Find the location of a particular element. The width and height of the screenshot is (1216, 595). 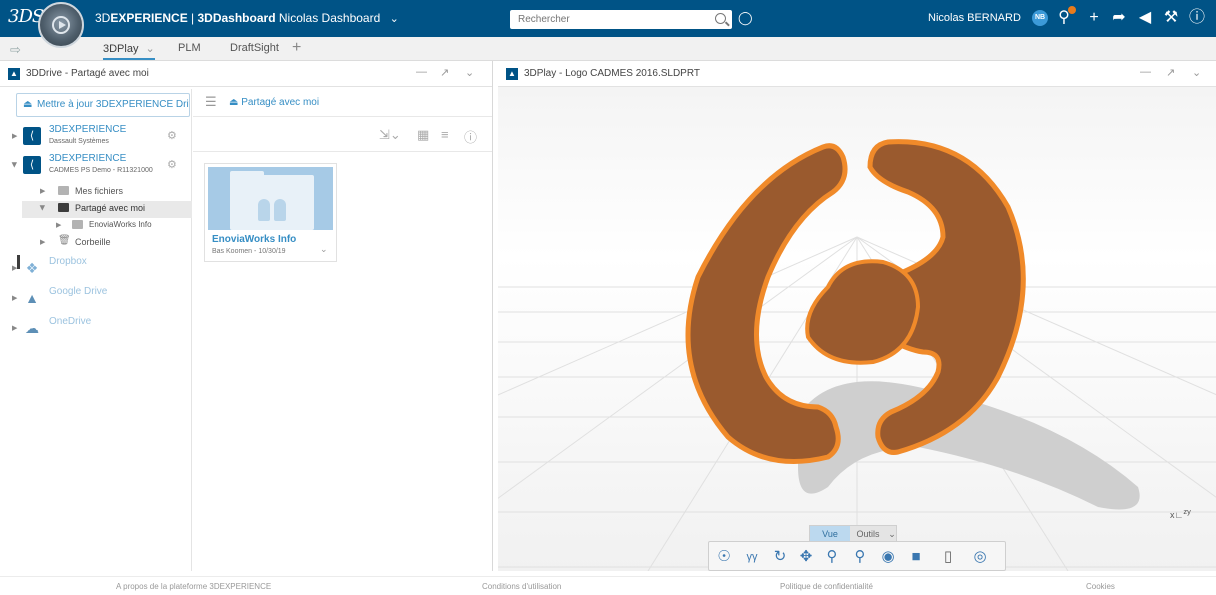

tree-item-mes-fichiers: ▶ Mes fichiers is located at coordinates (115, 192).